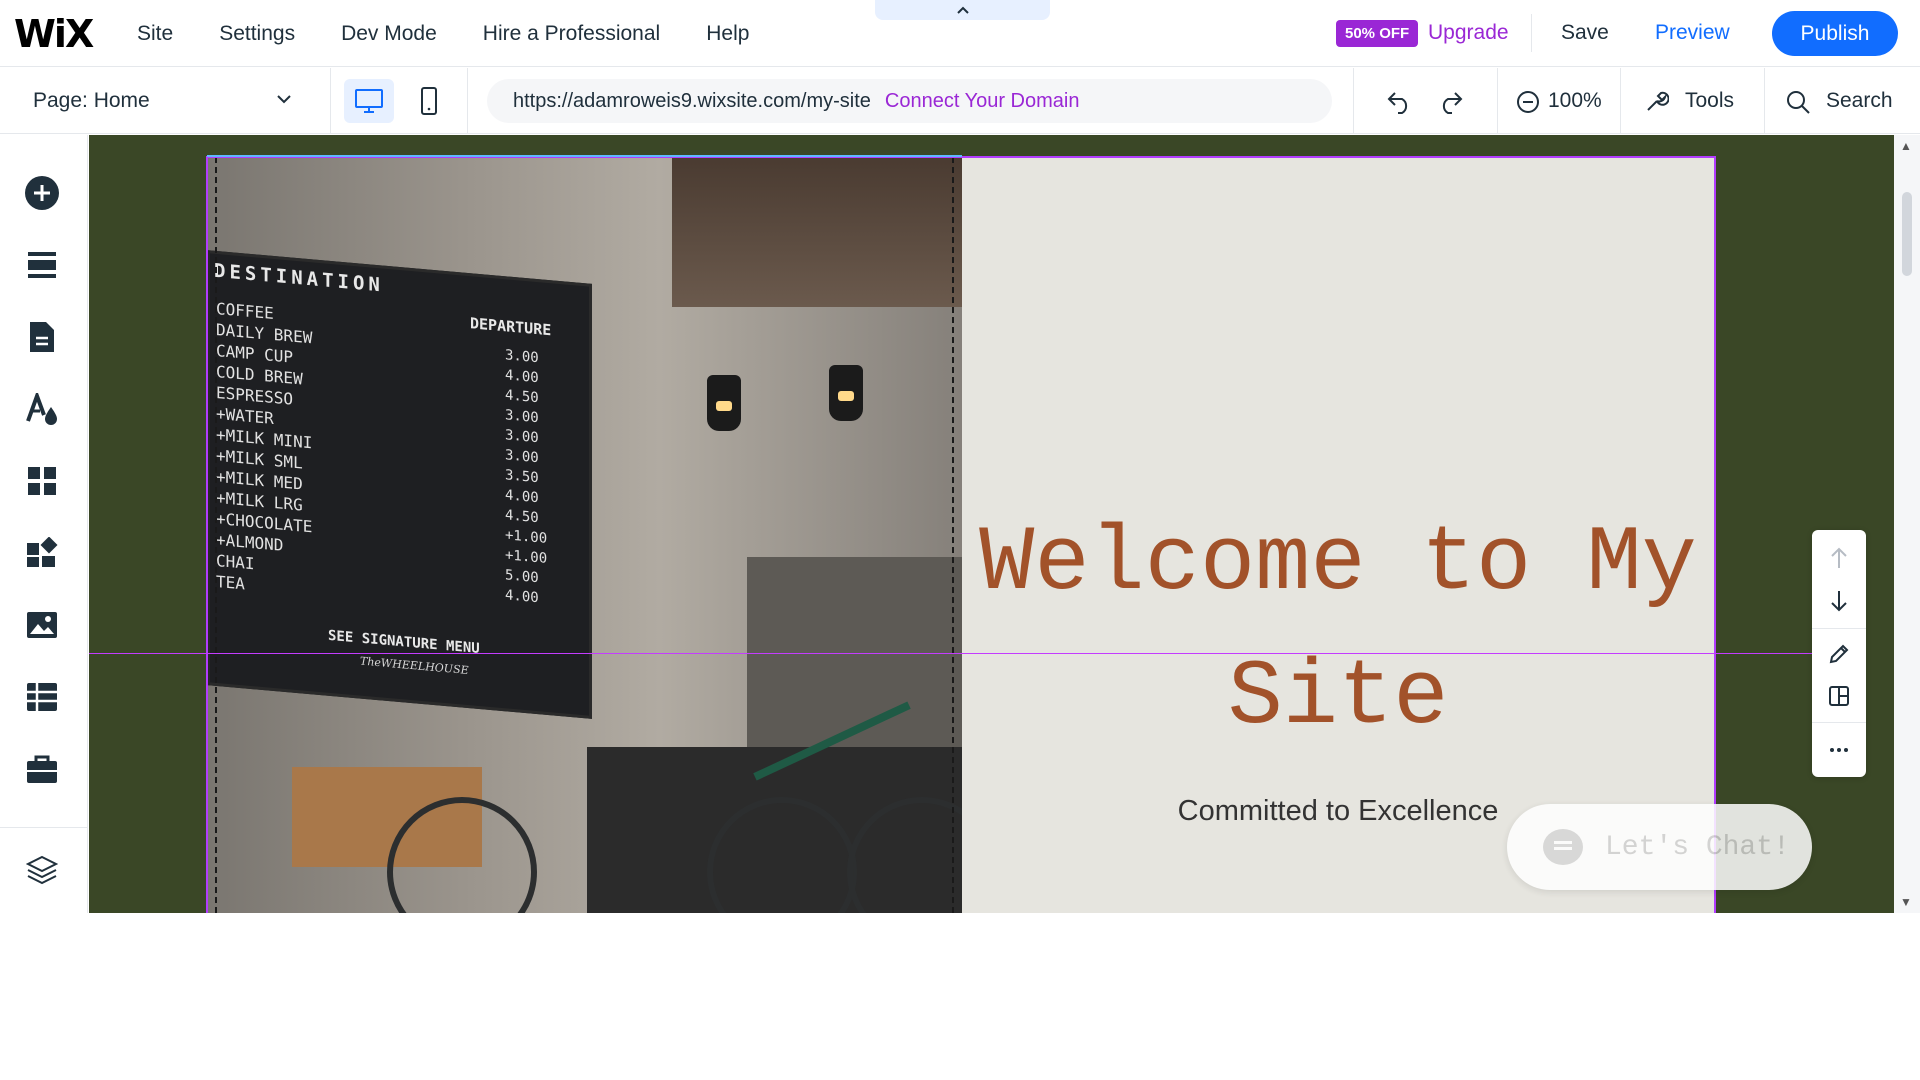 The height and width of the screenshot is (1080, 1920). Describe the element at coordinates (54, 34) in the screenshot. I see `wix-logo: WiX` at that location.